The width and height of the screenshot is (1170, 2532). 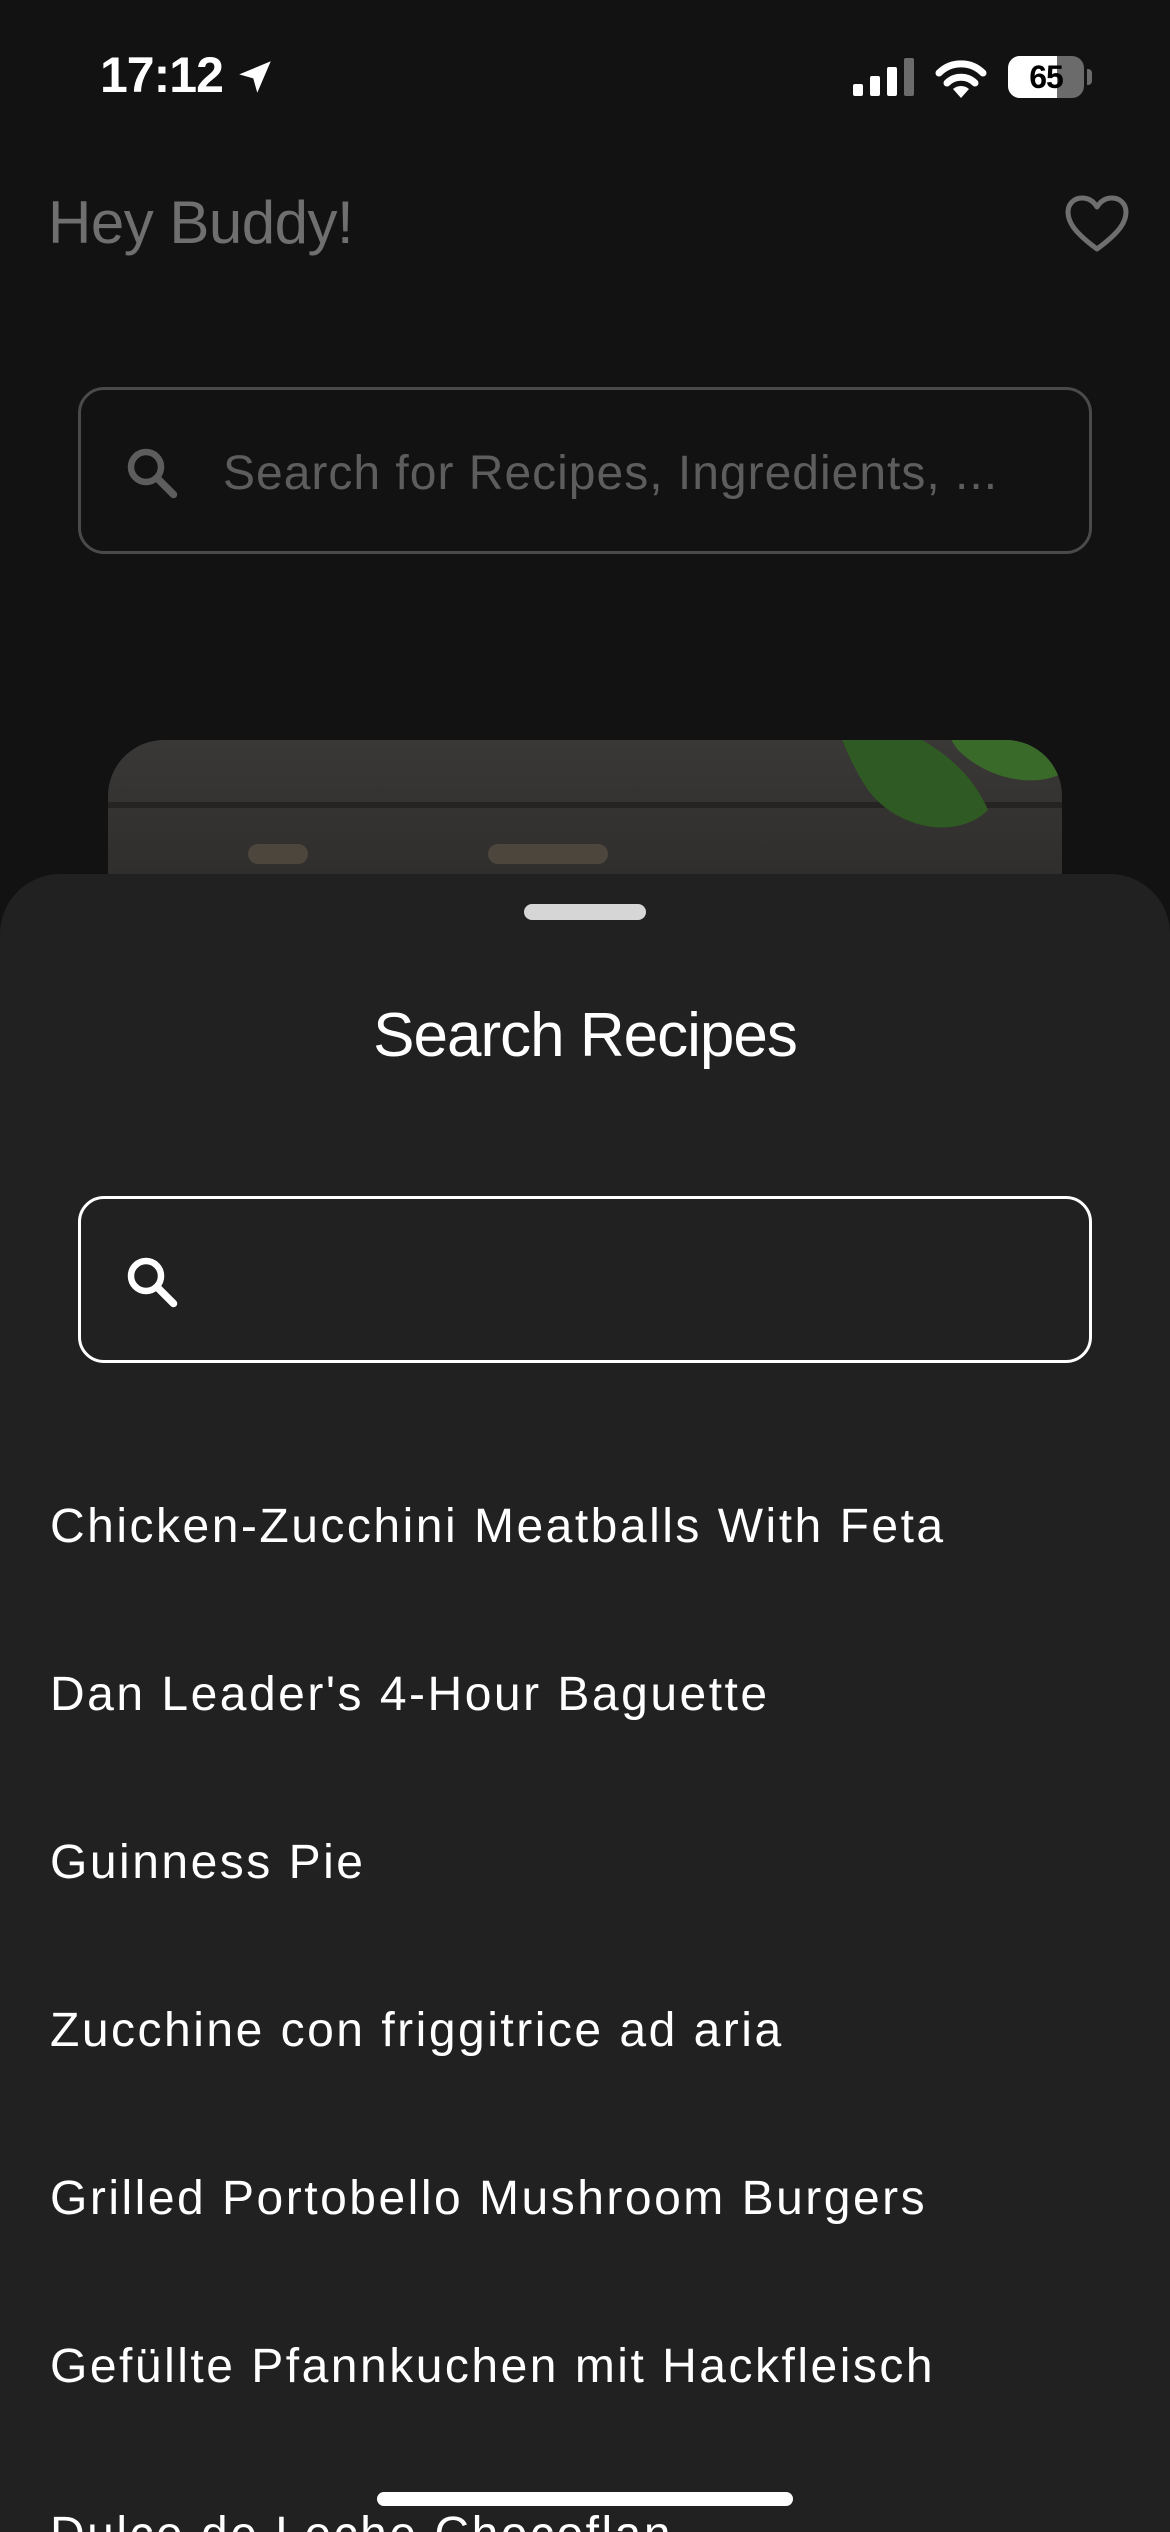 What do you see at coordinates (585, 2396) in the screenshot?
I see `search-result-item: Gefüllte Pfannkuchen mit Hackfleisch` at bounding box center [585, 2396].